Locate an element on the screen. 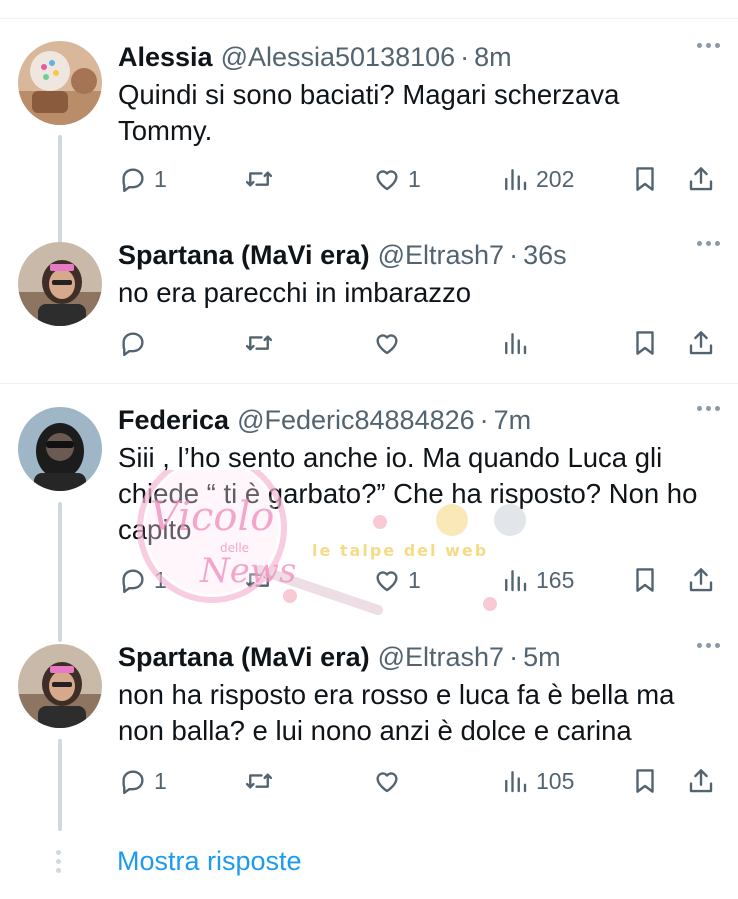 The width and height of the screenshot is (738, 899). author-handle: @Alessia50138106 is located at coordinates (338, 57).